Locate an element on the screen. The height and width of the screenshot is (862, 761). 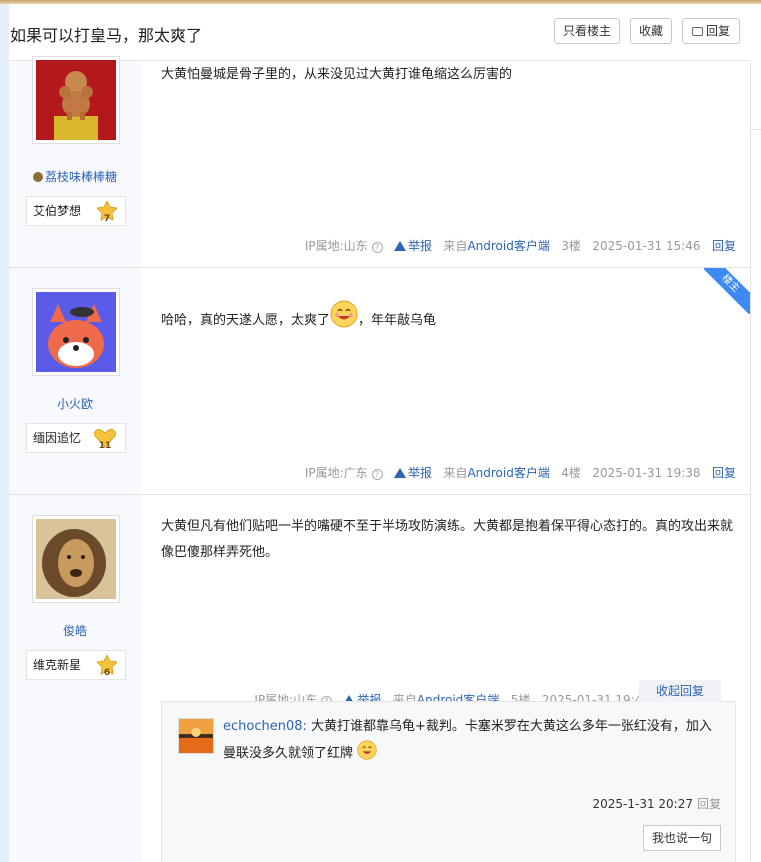
level-number: 6 is located at coordinates (107, 673).